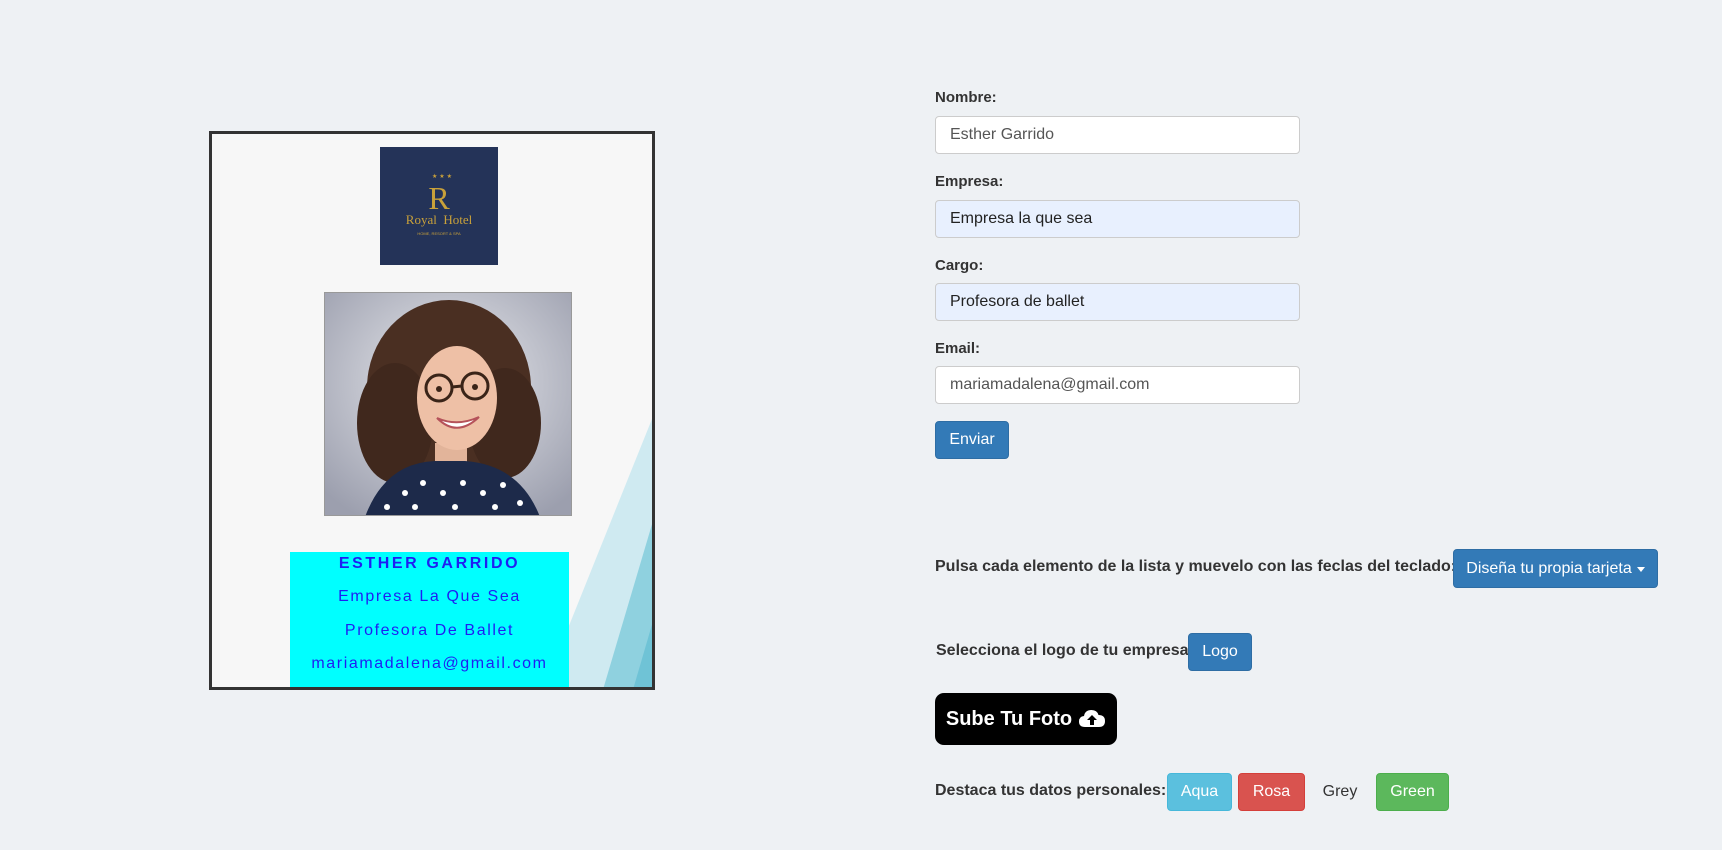  Describe the element at coordinates (1271, 792) in the screenshot. I see `rosa-color-button: Rosa` at that location.